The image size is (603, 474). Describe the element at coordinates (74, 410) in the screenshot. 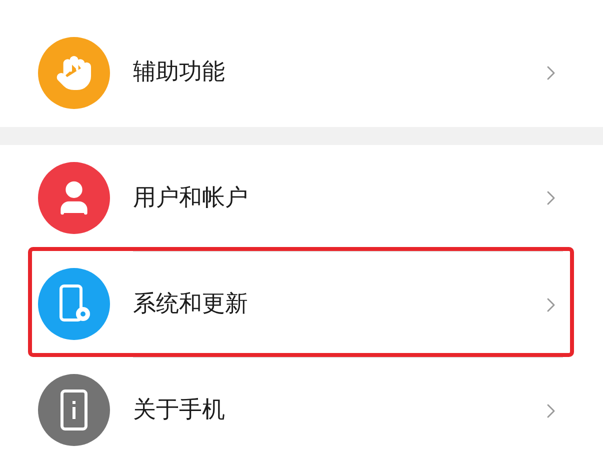

I see `phone-info-icon` at that location.